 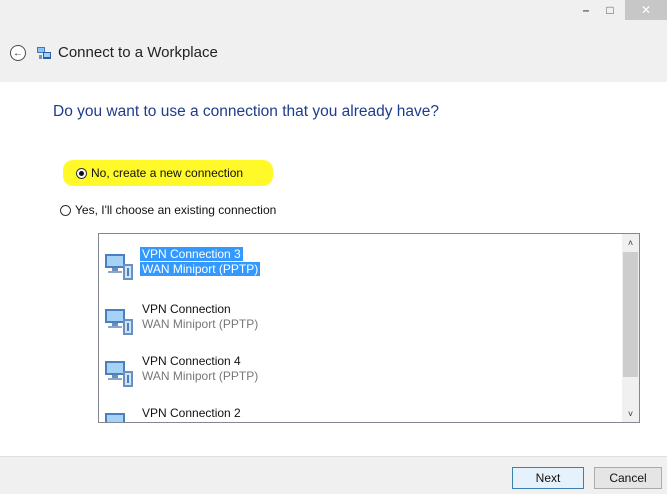 What do you see at coordinates (191, 413) in the screenshot?
I see `connection-name: VPN Connection 2` at bounding box center [191, 413].